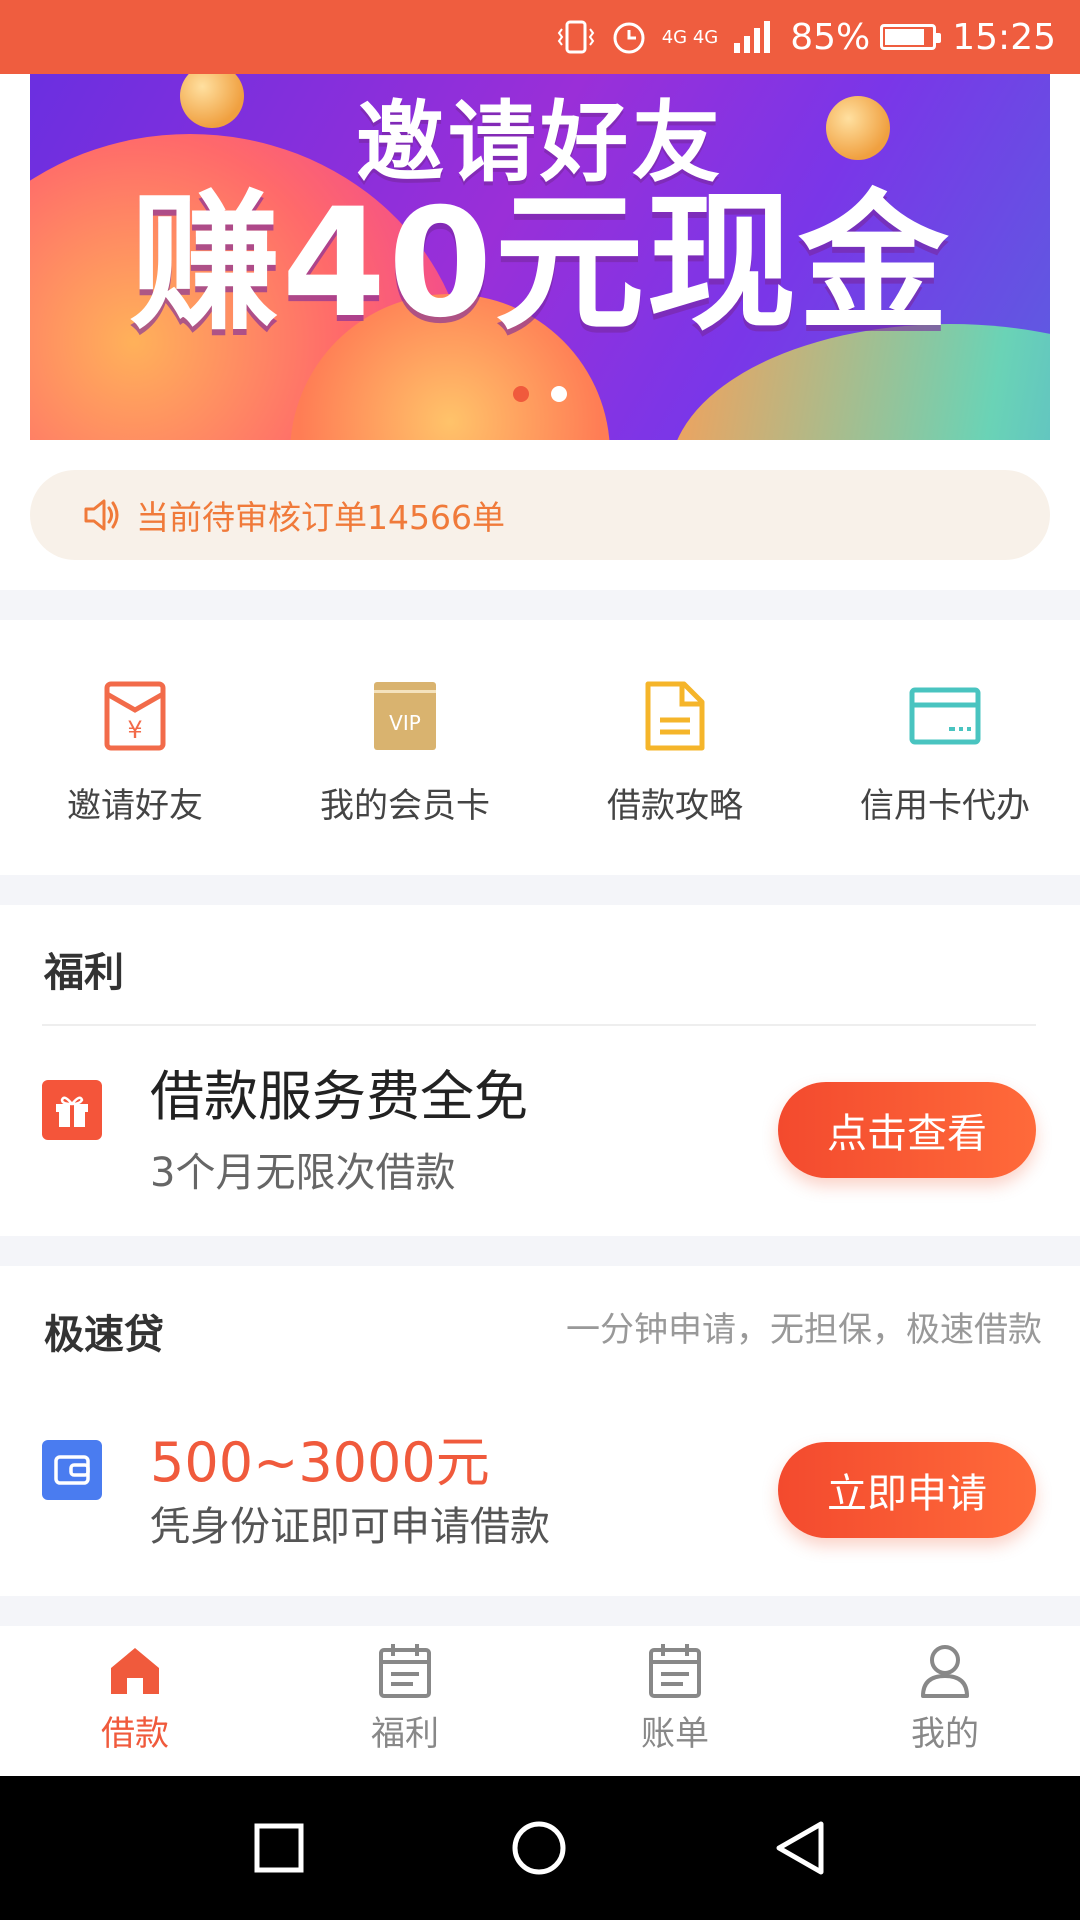 The image size is (1080, 1920). What do you see at coordinates (945, 716) in the screenshot?
I see `credit-card-icon` at bounding box center [945, 716].